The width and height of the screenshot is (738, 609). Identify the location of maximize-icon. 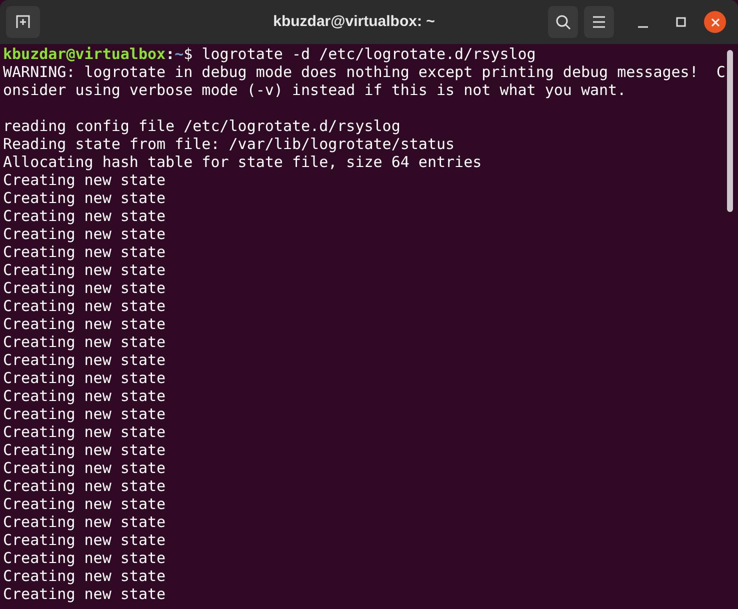
(681, 22).